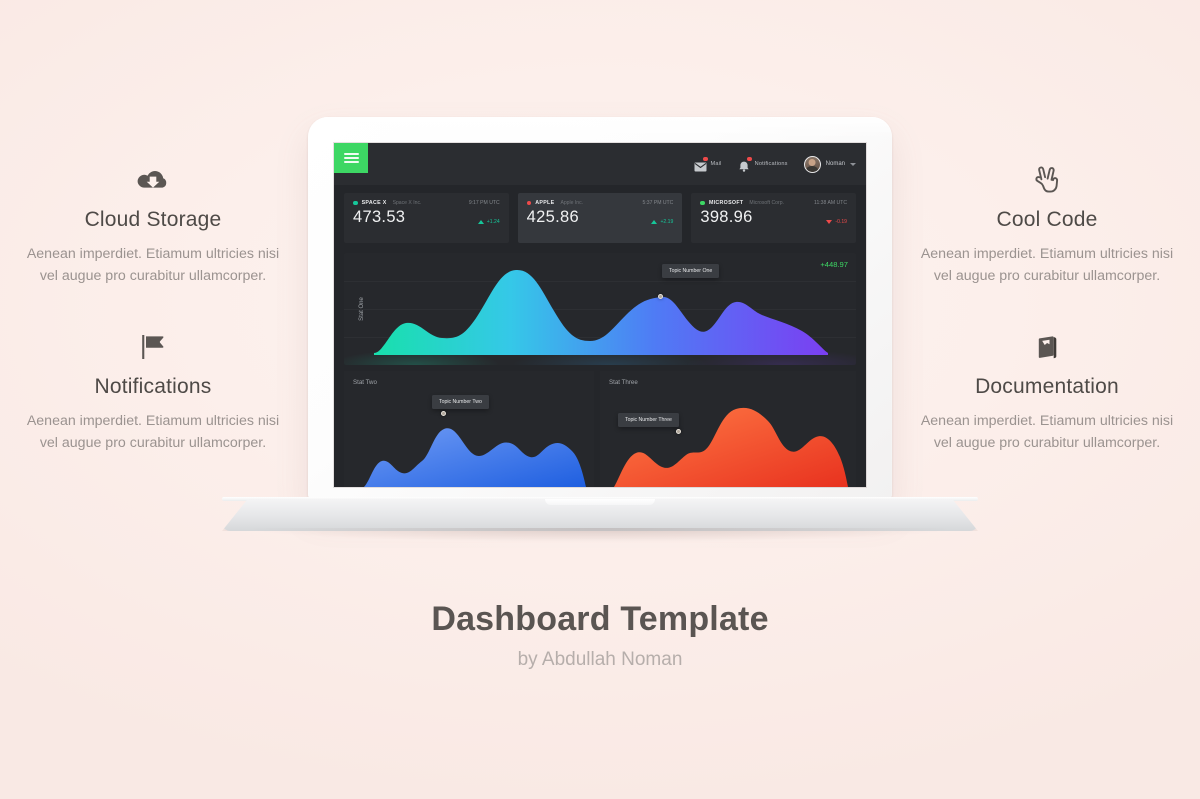 The width and height of the screenshot is (1200, 799). I want to click on price-value: 473.53, so click(379, 217).